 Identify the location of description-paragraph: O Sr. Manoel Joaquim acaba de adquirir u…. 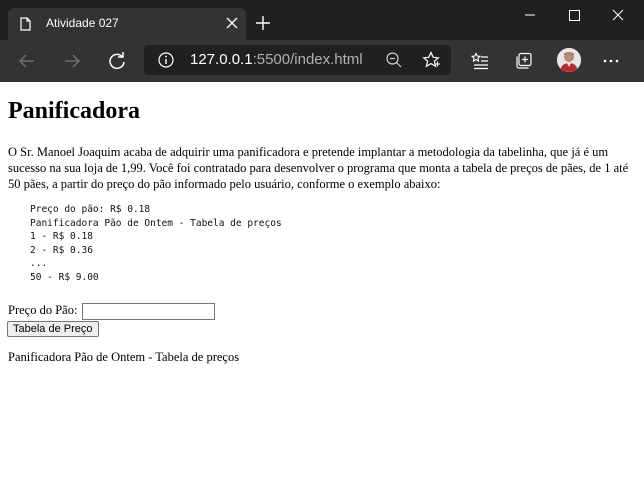
(318, 168).